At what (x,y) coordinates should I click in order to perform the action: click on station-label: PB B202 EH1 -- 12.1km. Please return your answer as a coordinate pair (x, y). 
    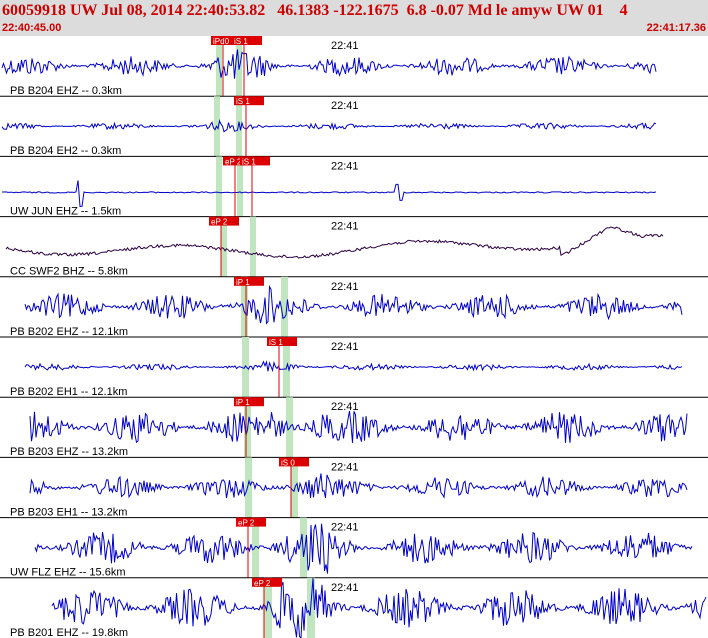
    Looking at the image, I should click on (68, 392).